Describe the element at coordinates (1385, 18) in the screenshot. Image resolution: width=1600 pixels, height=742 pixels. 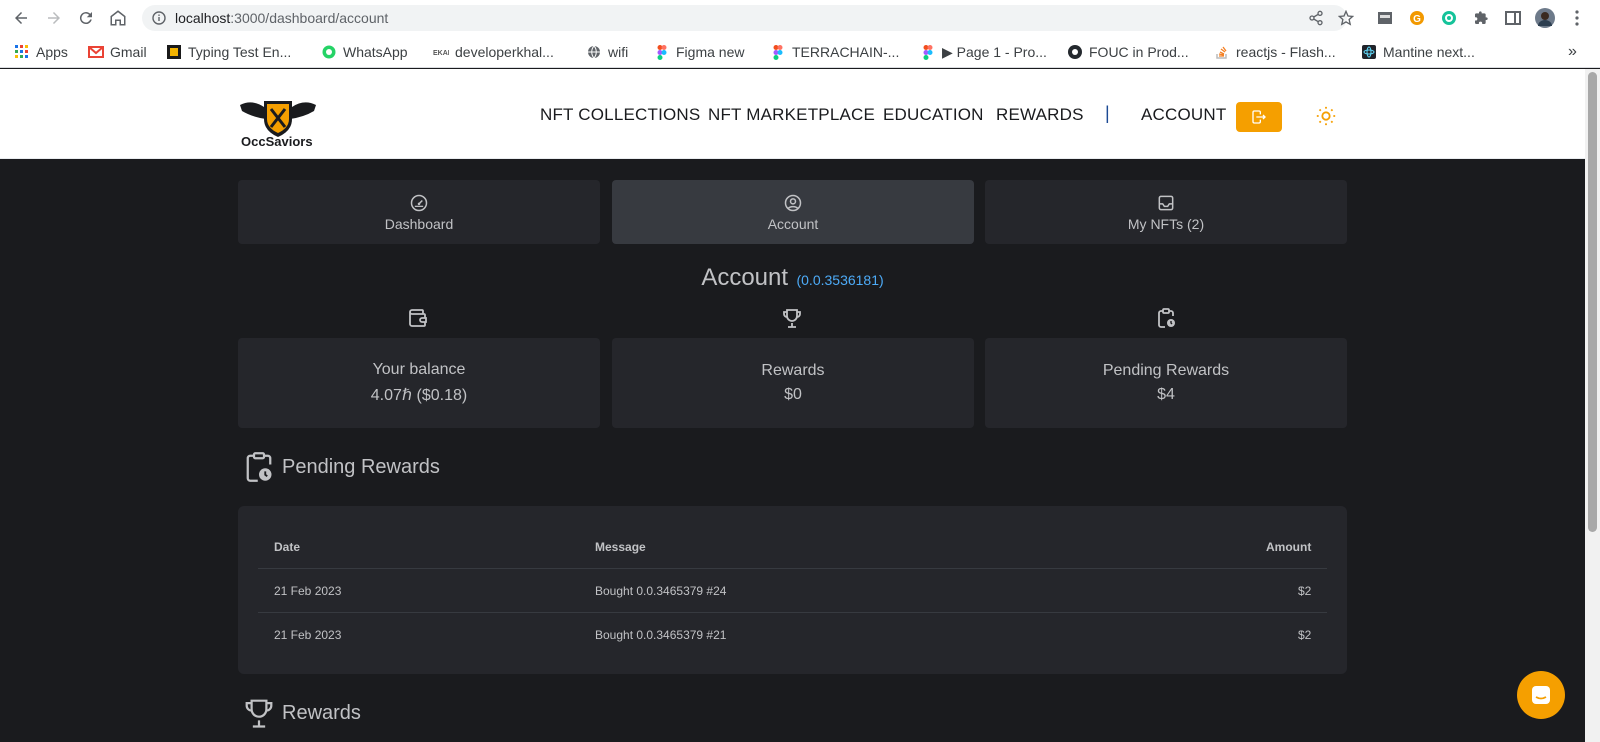
I see `extension-screen-icon` at that location.